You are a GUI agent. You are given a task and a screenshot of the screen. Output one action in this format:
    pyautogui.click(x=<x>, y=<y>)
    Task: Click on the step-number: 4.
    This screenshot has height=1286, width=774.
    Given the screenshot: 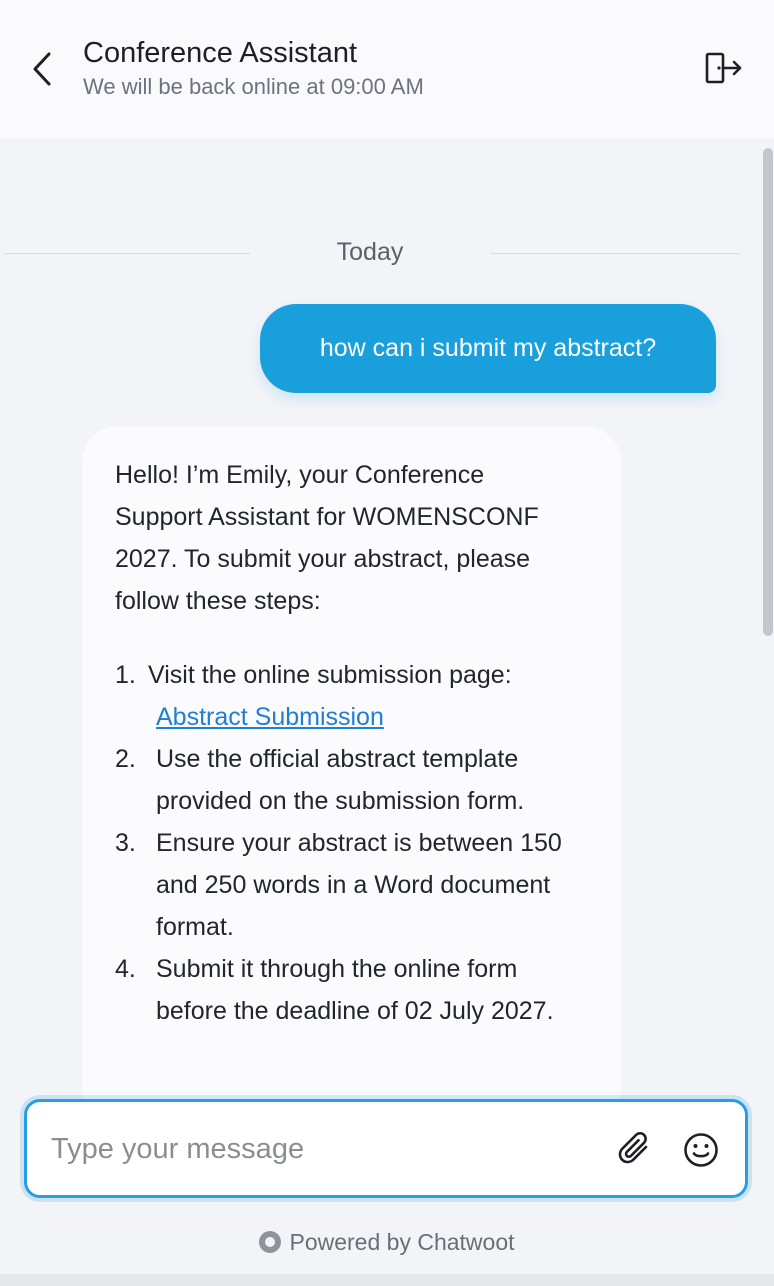 What is the action you would take?
    pyautogui.click(x=125, y=969)
    